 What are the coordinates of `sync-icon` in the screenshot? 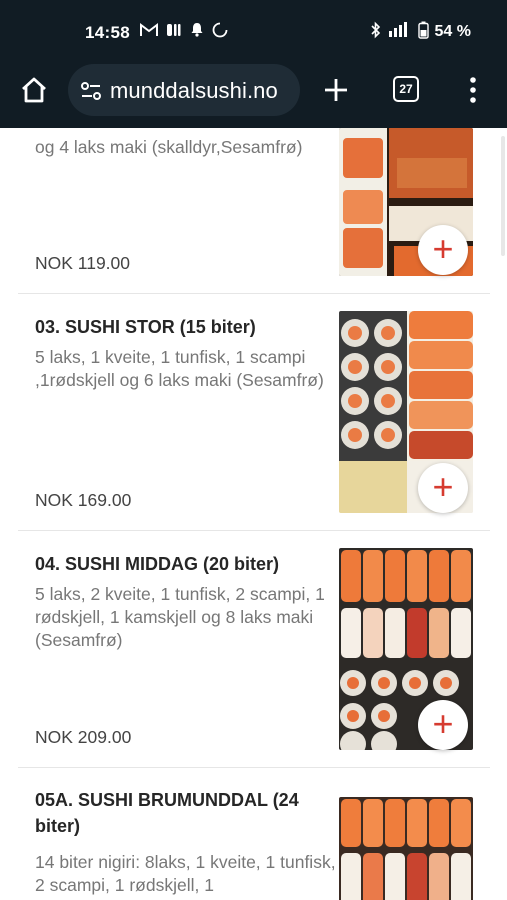 It's located at (220, 32).